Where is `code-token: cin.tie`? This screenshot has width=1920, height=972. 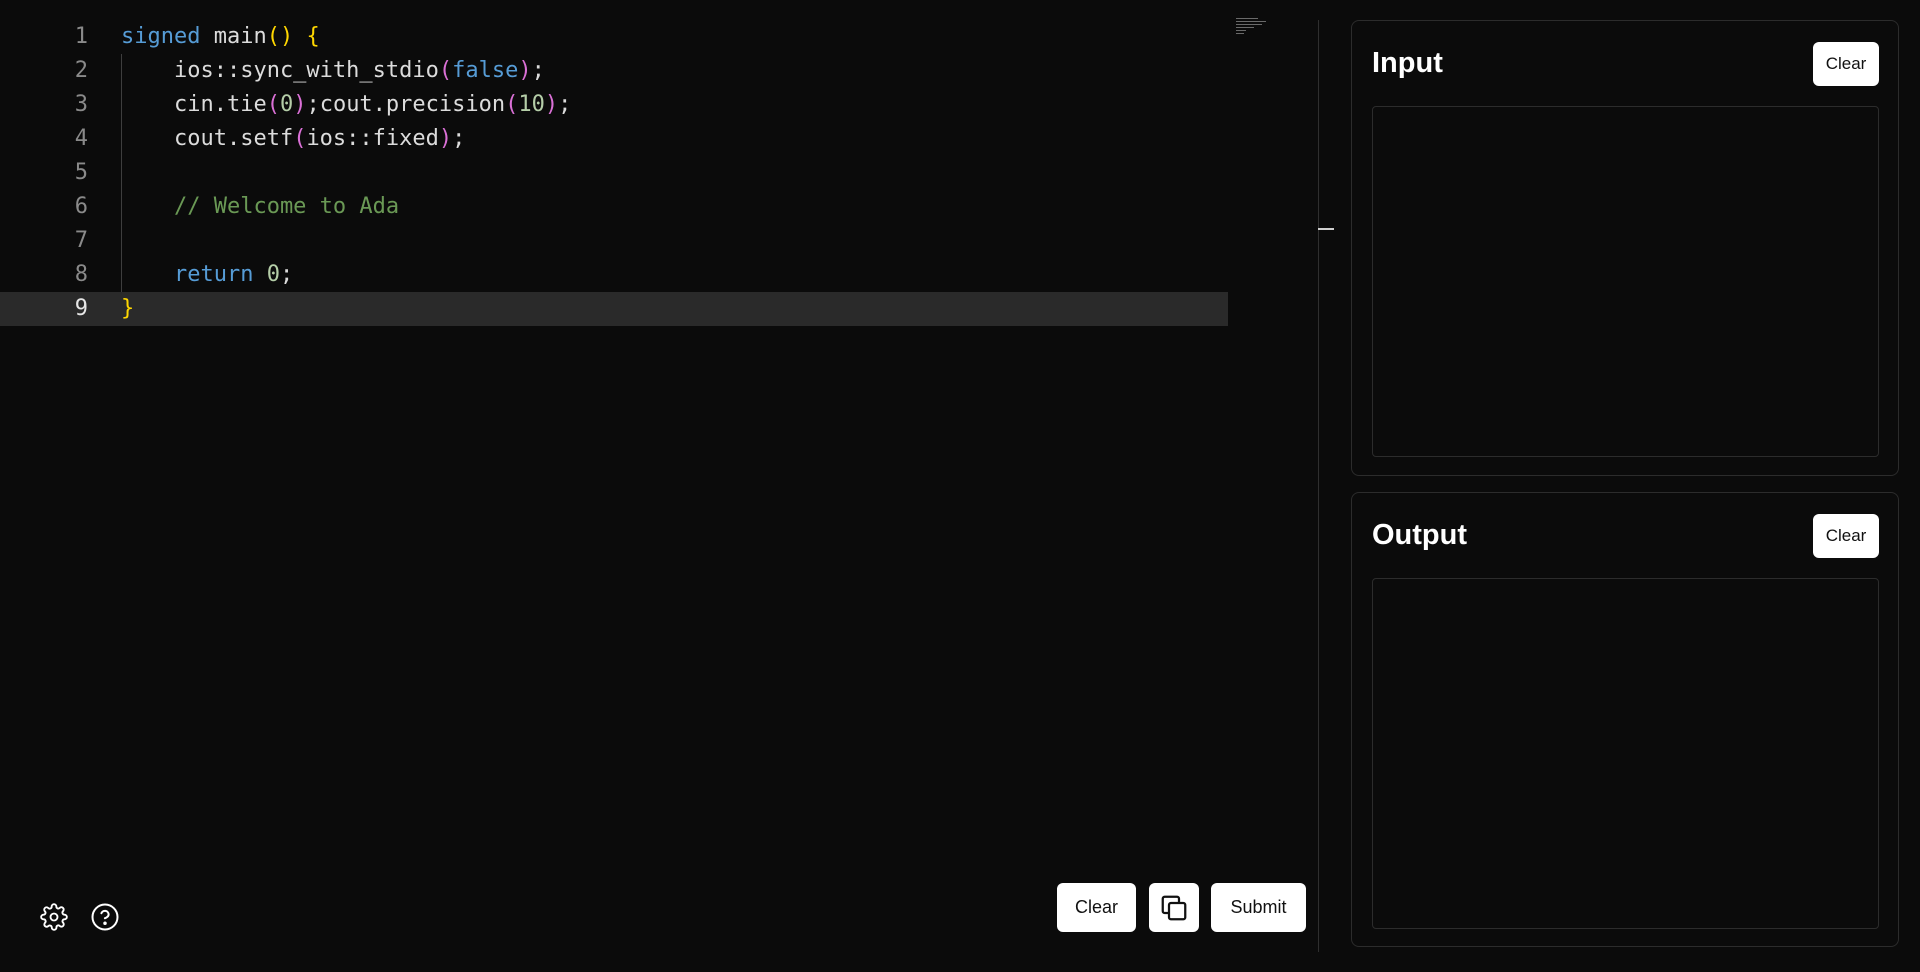
code-token: cin.tie is located at coordinates (194, 104).